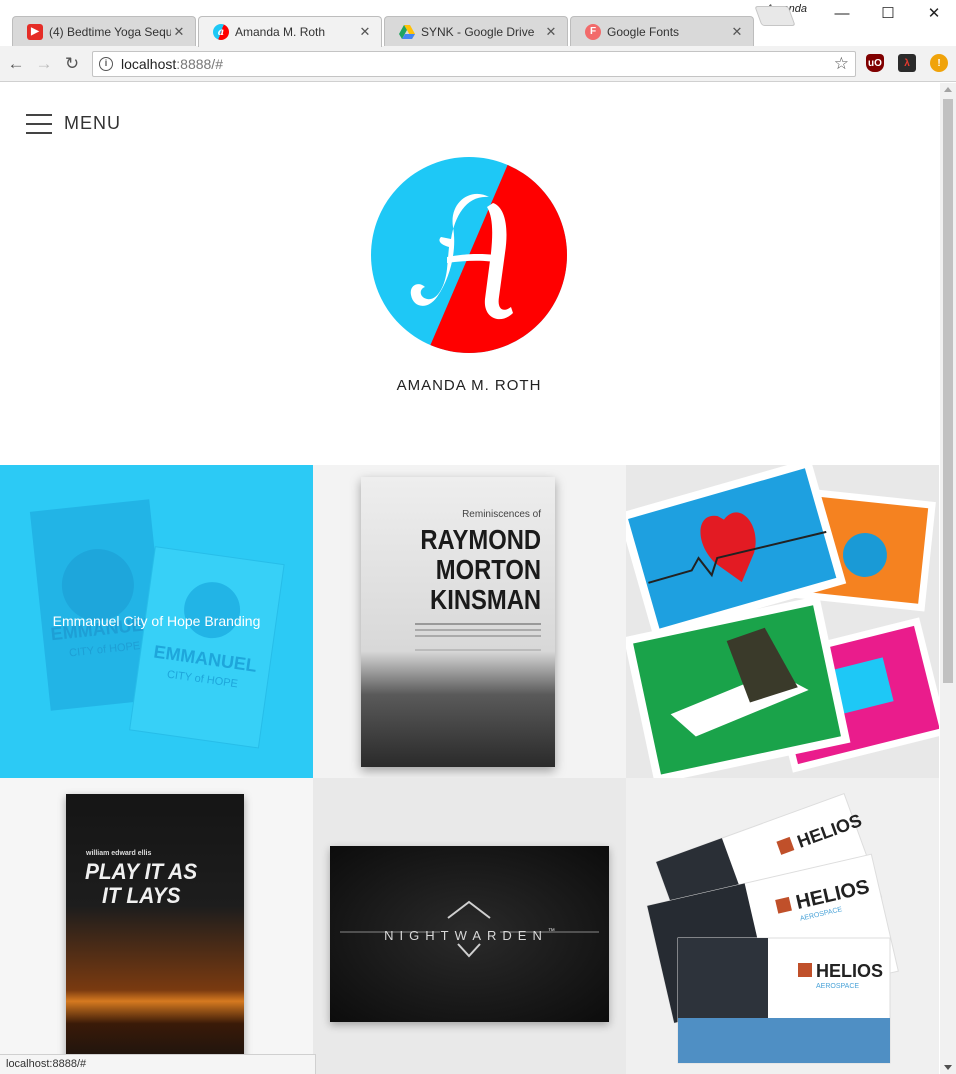  I want to click on book-title-line: MORTON, so click(488, 569).